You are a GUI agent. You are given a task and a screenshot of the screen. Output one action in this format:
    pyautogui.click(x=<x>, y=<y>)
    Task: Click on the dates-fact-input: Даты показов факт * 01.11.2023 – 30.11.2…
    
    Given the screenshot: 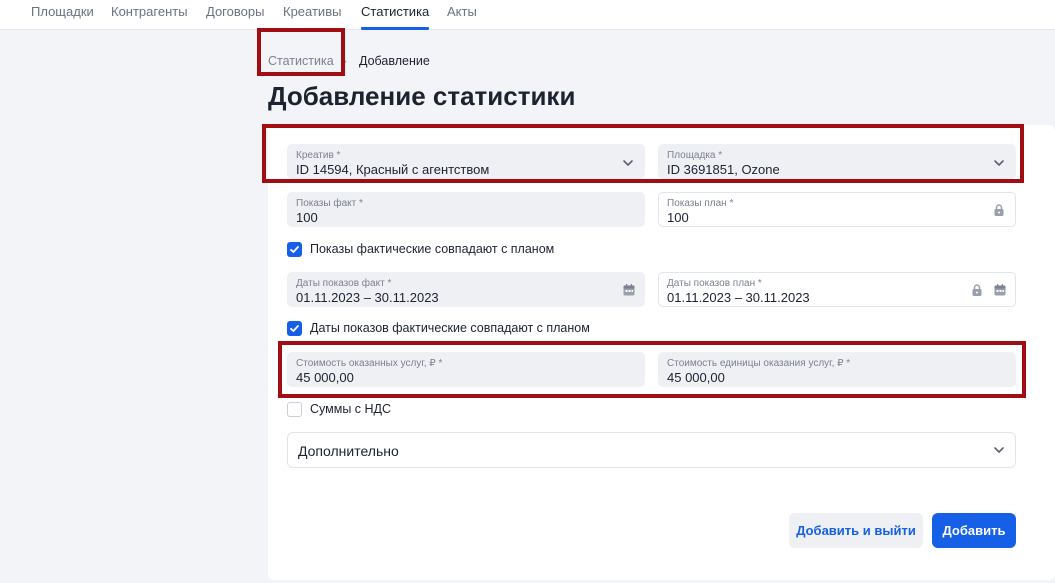 What is the action you would take?
    pyautogui.click(x=466, y=289)
    